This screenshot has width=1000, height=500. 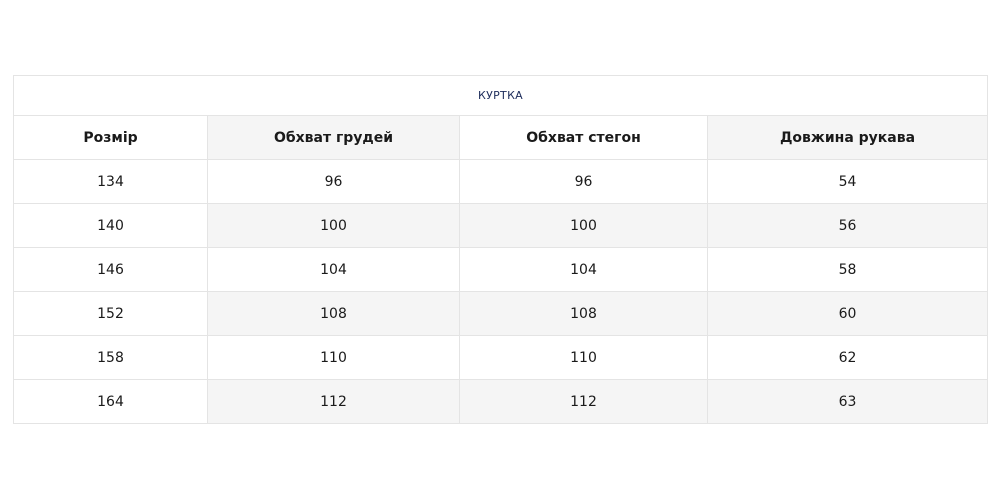 I want to click on cell-sleeve-length: 58, so click(x=847, y=269).